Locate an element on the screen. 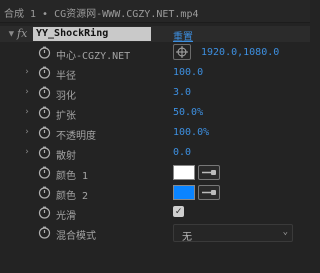 Image resolution: width=320 pixels, height=273 pixels. property-row-scatter: › 散射 0.0 is located at coordinates (155, 153).